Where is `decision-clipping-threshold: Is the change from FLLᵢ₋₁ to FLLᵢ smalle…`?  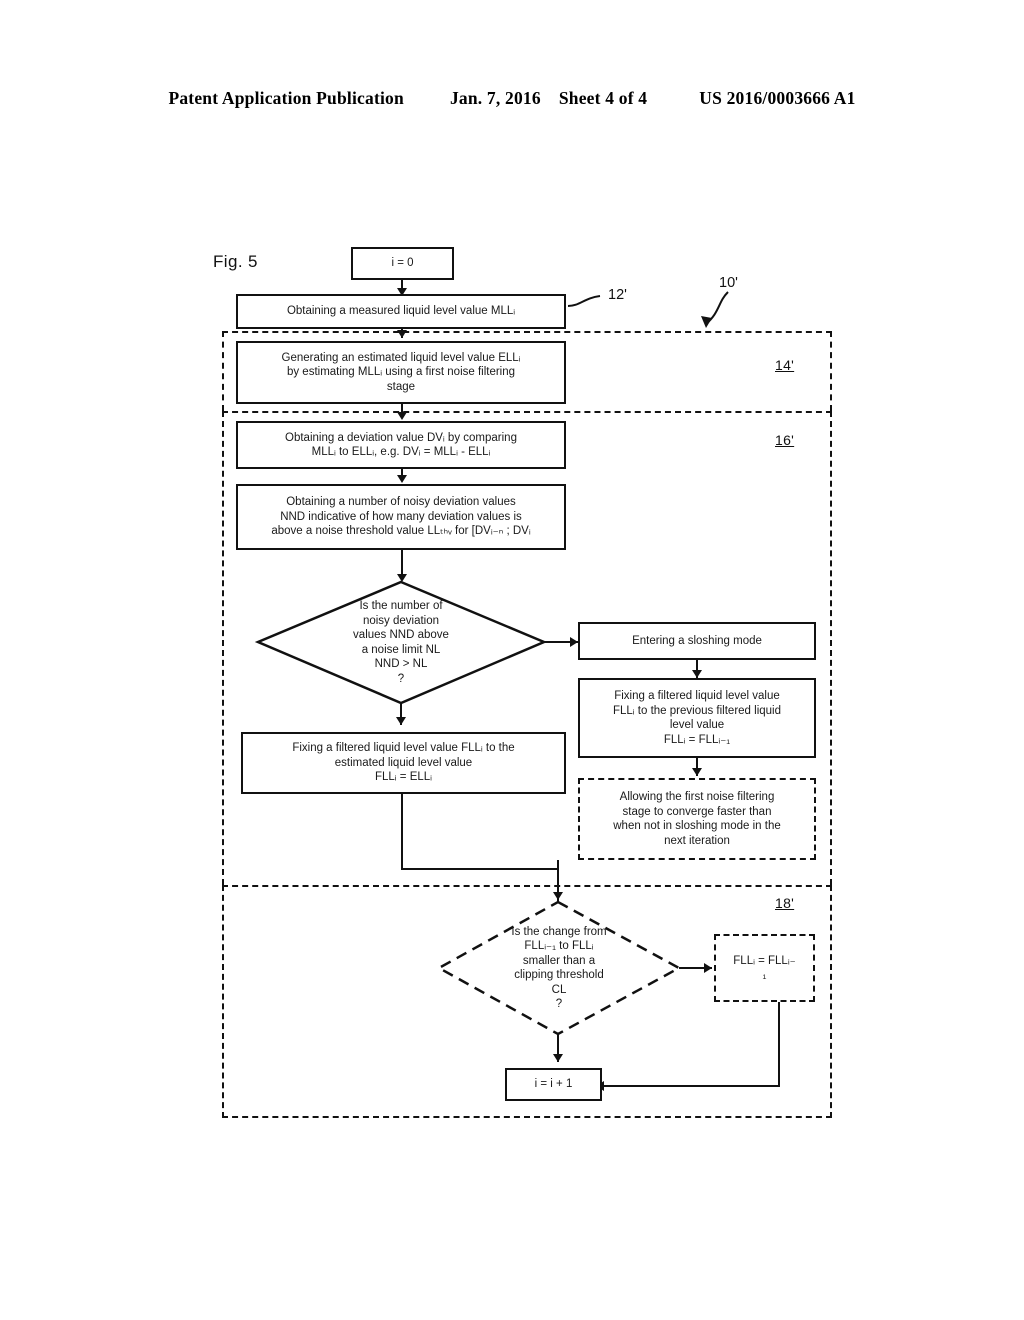
decision-clipping-threshold: Is the change from FLLᵢ₋₁ to FLLᵢ smalle… is located at coordinates (559, 968).